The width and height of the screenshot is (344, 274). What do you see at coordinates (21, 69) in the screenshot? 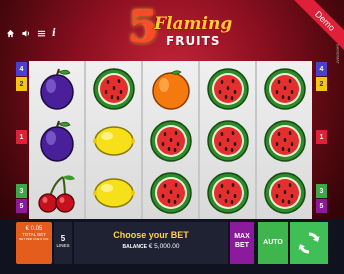
I see `payline-marker-left: 4` at bounding box center [21, 69].